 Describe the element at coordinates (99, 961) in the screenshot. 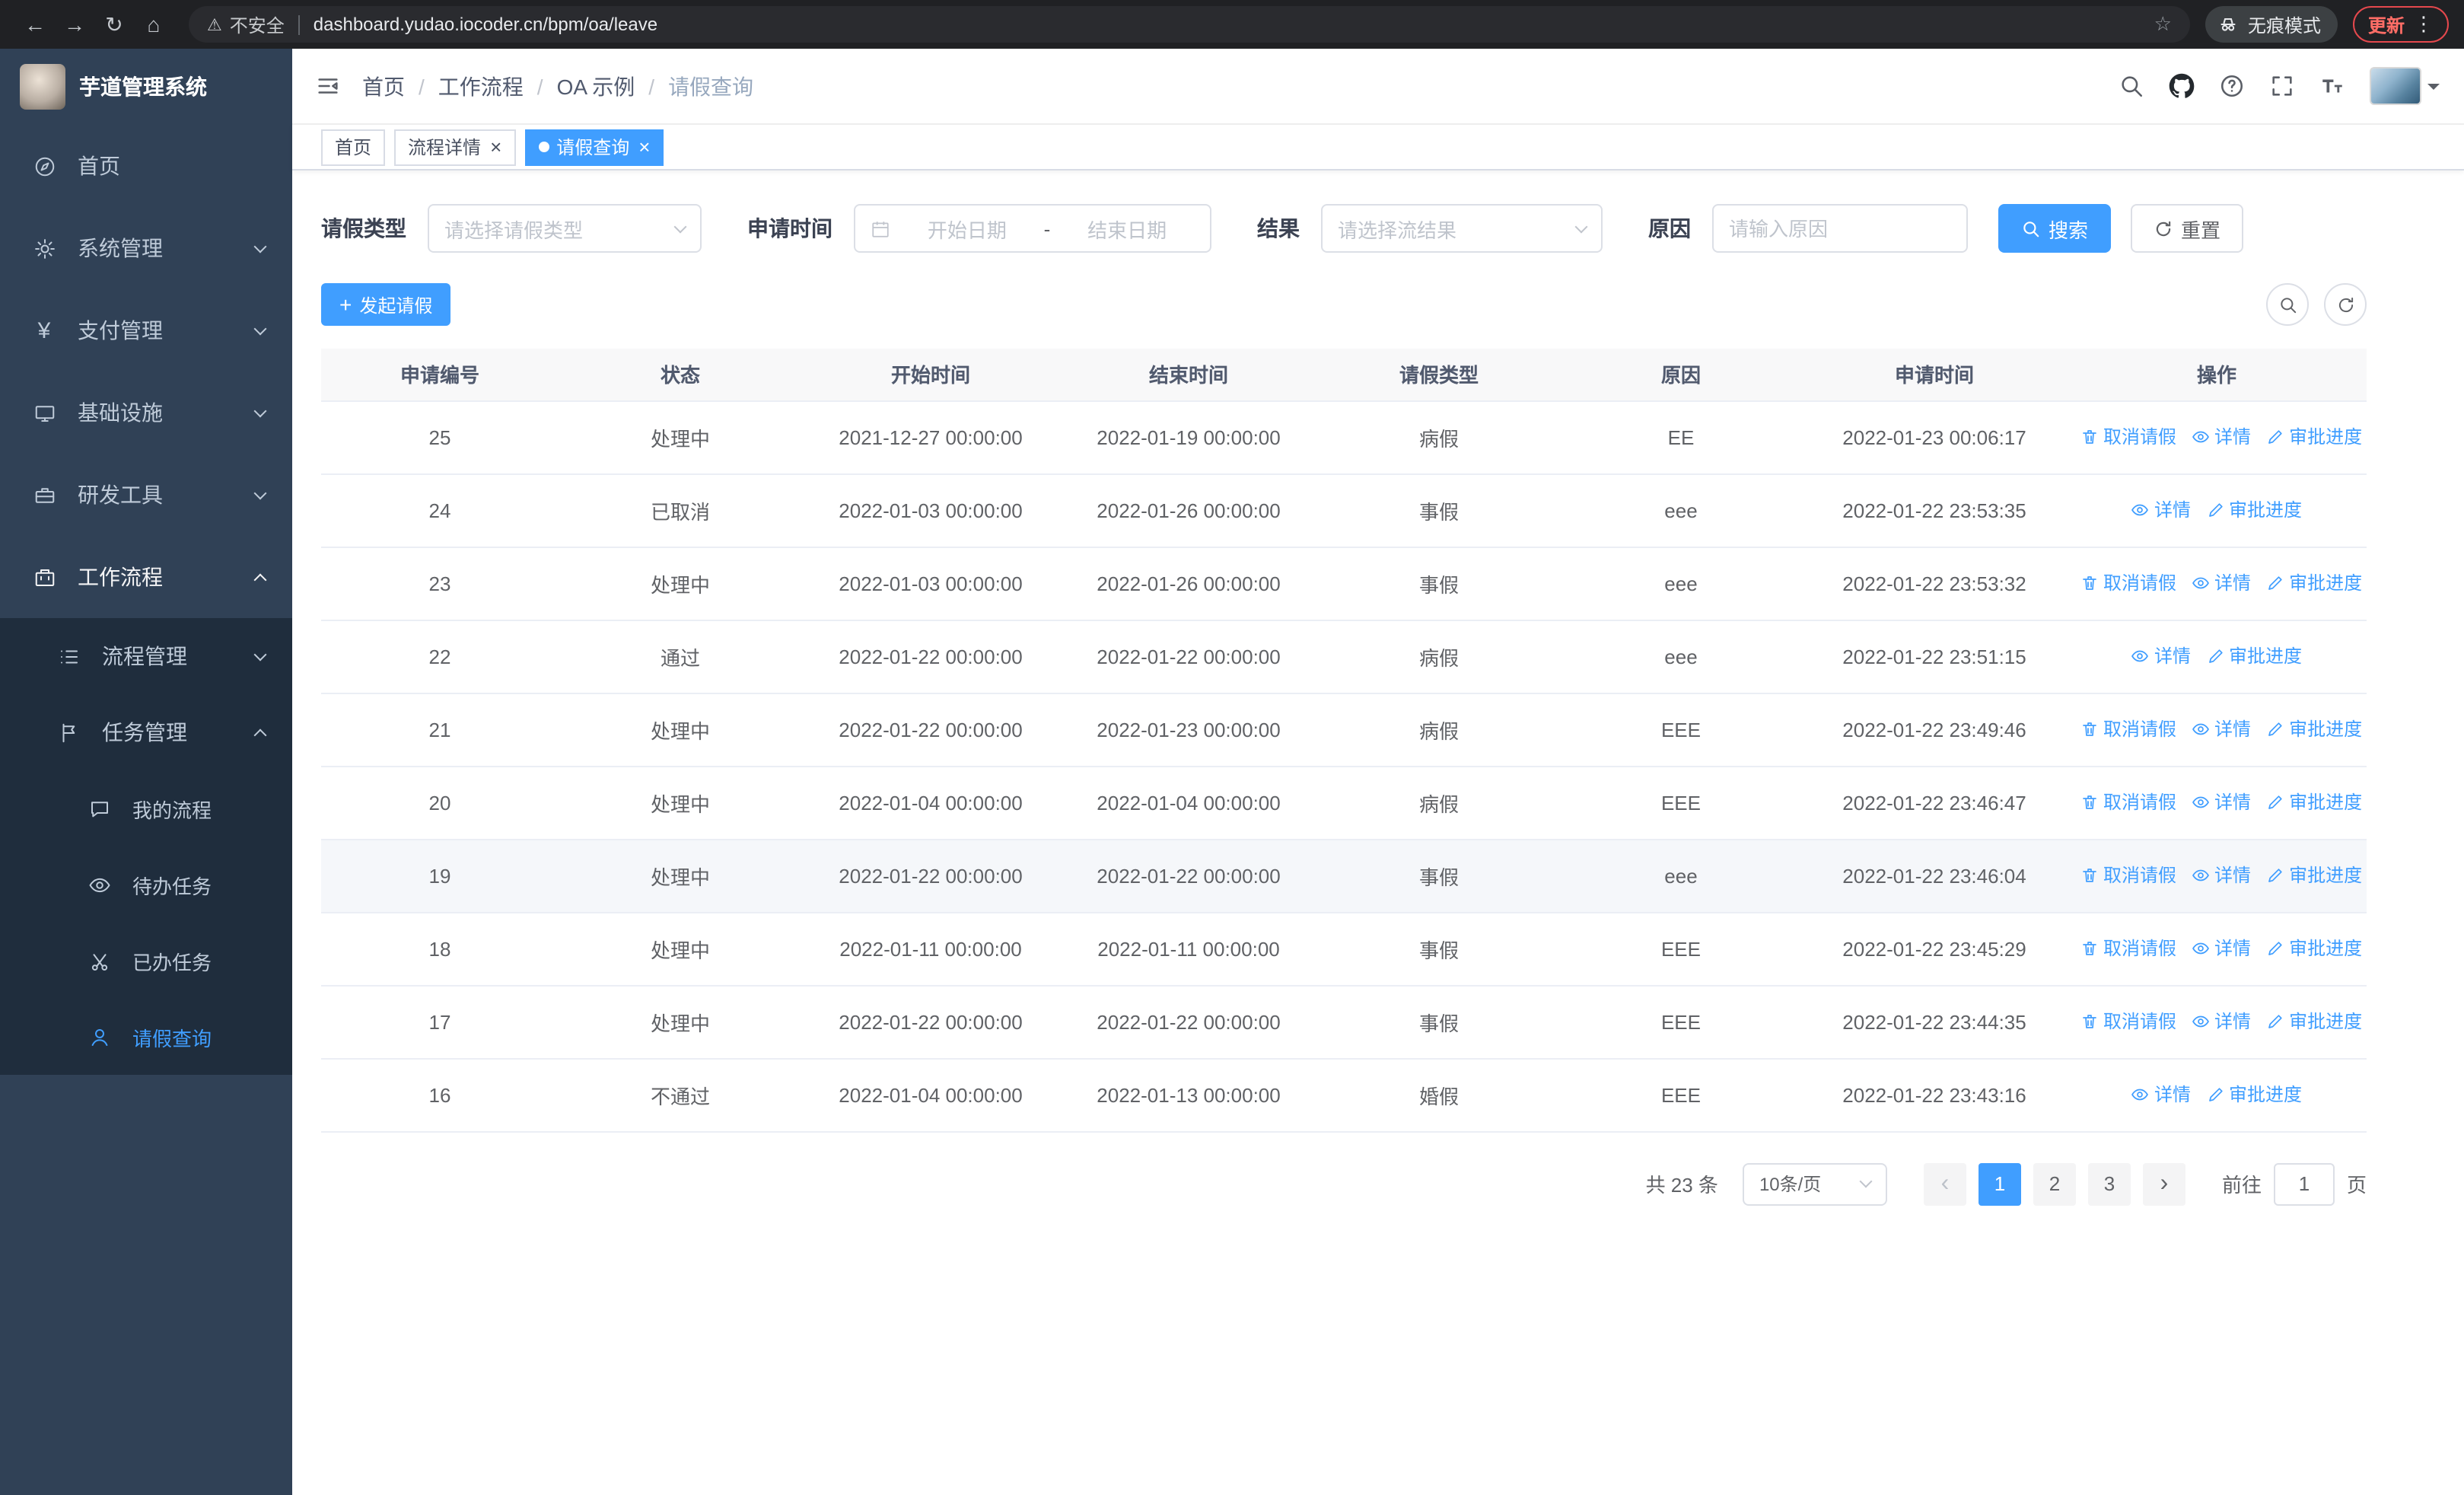

I see `scissors-icon` at that location.